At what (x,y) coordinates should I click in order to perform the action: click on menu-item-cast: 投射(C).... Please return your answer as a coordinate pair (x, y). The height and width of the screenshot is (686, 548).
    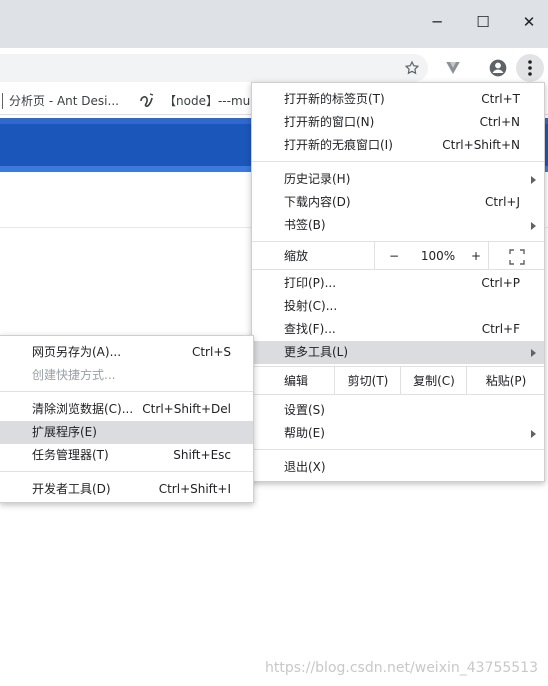
    Looking at the image, I should click on (398, 306).